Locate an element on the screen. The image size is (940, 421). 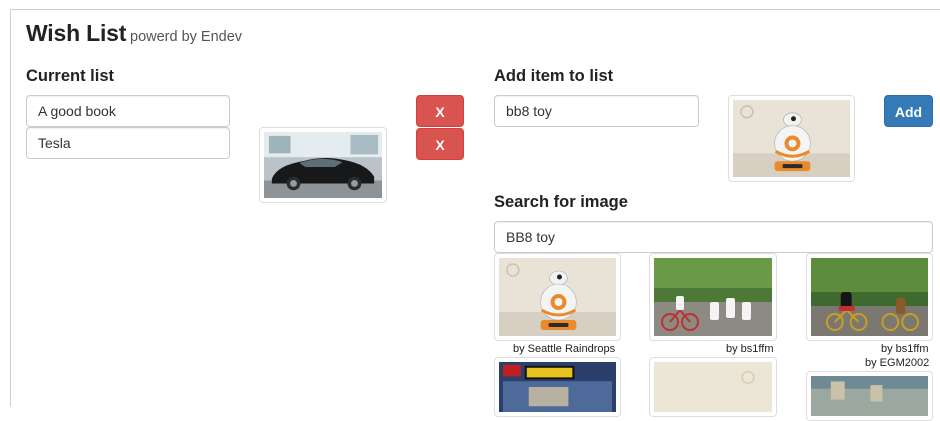
search-heading: Search for image is located at coordinates (561, 202).